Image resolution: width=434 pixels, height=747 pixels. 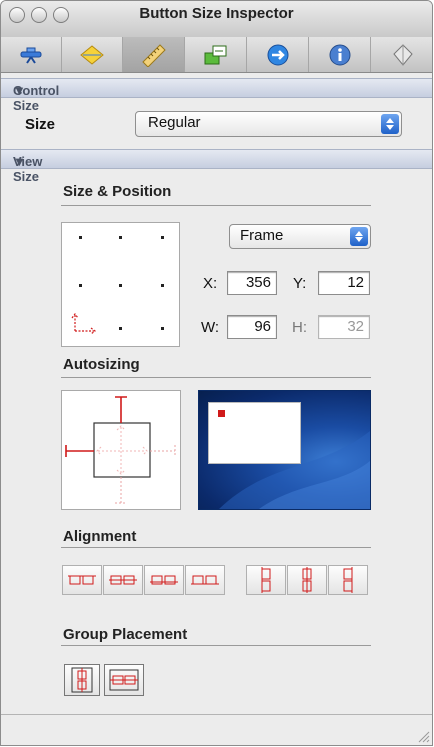 What do you see at coordinates (117, 191) in the screenshot?
I see `size-position-title: Size & Position` at bounding box center [117, 191].